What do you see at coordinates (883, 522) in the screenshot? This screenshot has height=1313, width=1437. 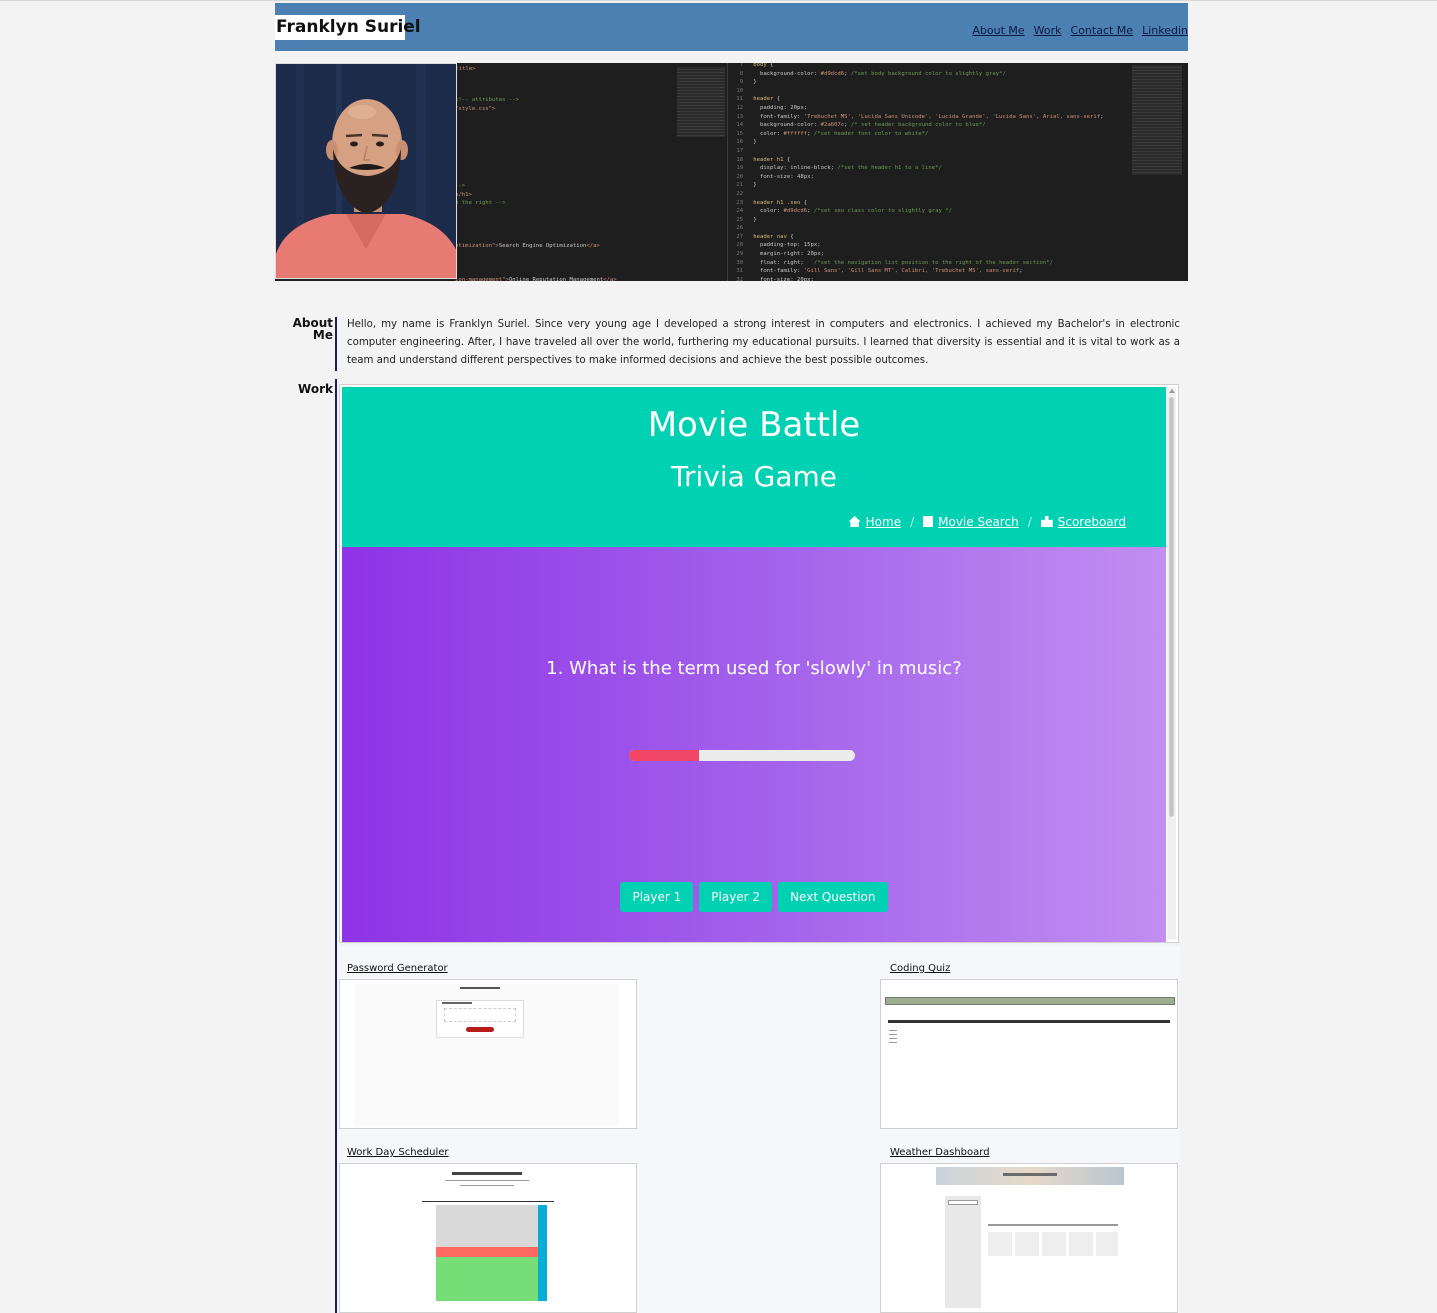 I see `breadcrumb-home-label: Home` at bounding box center [883, 522].